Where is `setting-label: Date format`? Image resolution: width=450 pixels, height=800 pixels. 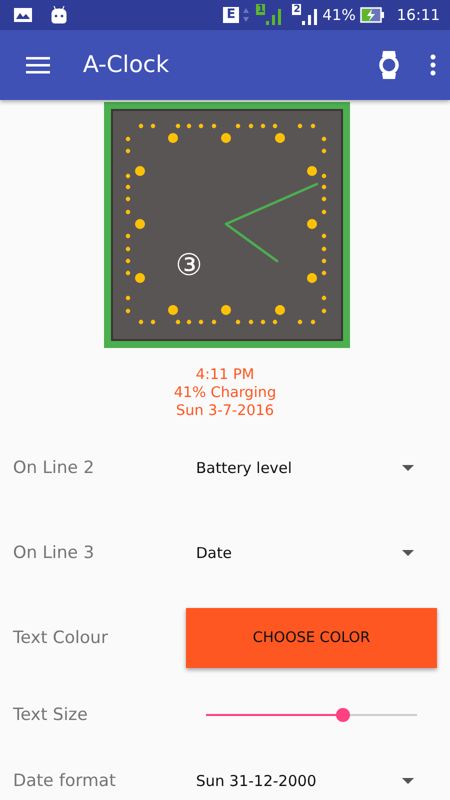 setting-label: Date format is located at coordinates (64, 781).